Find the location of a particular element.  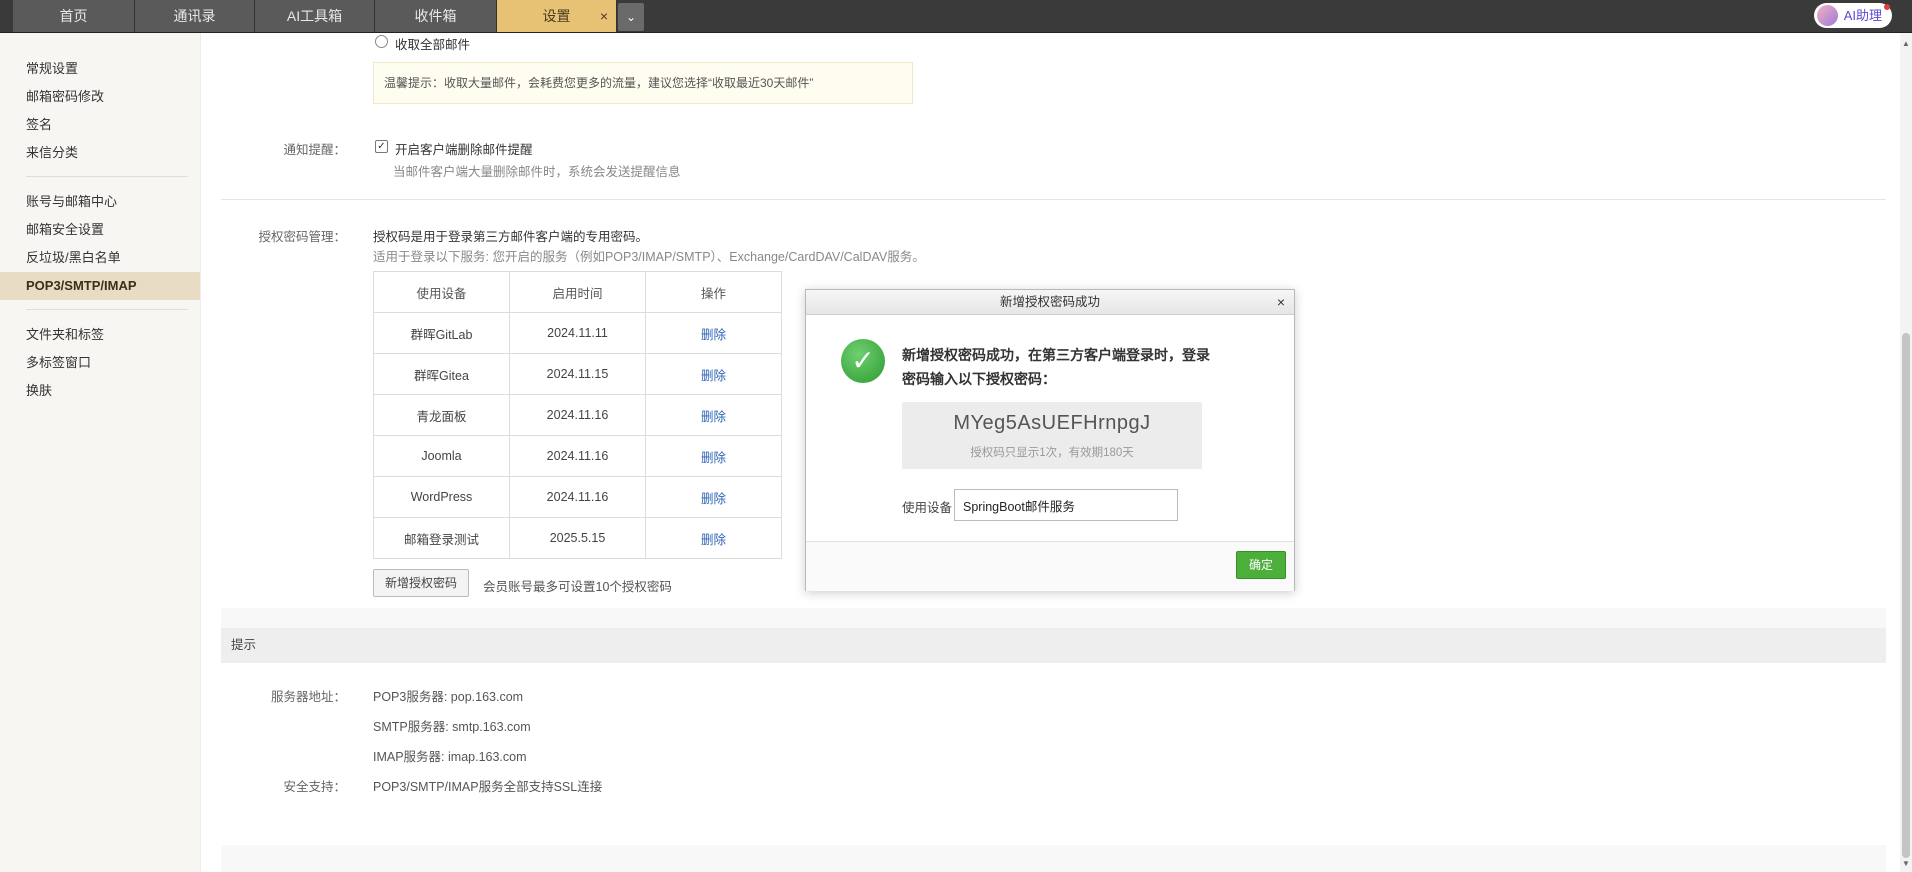

table-row: Joomla 2024.11.16 删除 is located at coordinates (577, 456).